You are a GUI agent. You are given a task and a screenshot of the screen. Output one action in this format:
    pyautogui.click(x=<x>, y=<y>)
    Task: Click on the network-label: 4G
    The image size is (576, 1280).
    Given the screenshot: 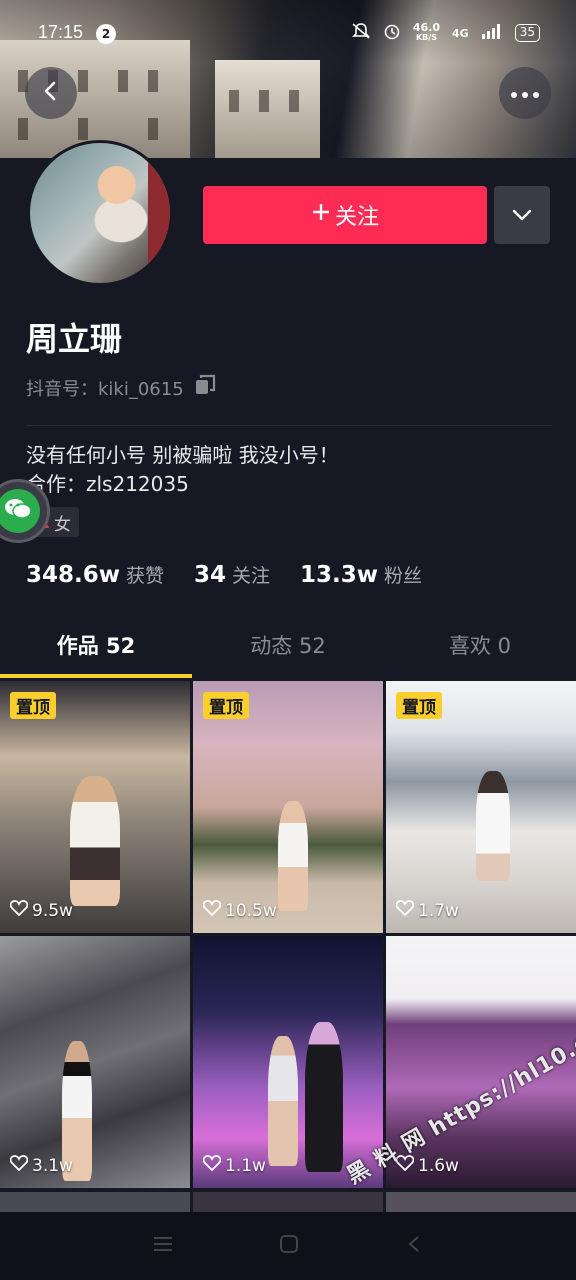 What is the action you would take?
    pyautogui.click(x=460, y=33)
    